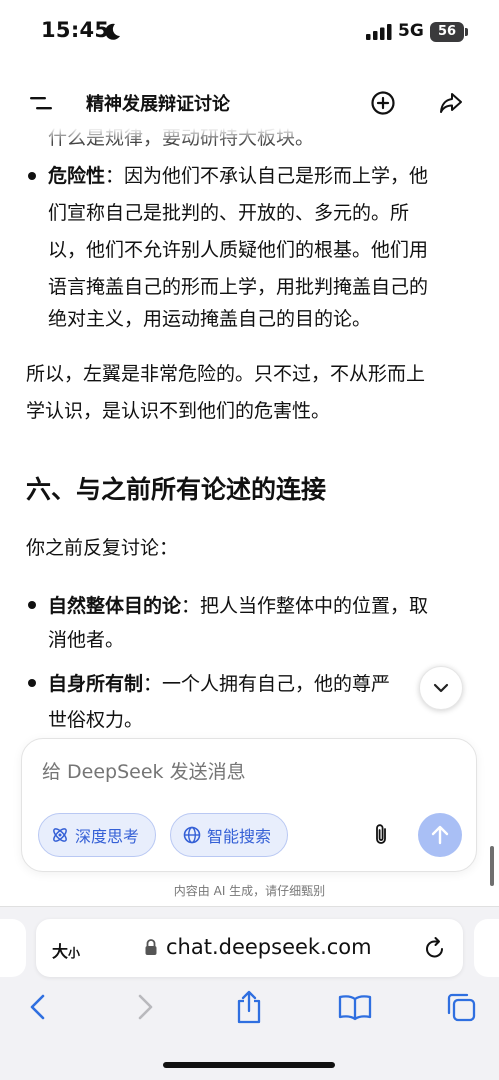  What do you see at coordinates (249, 103) in the screenshot?
I see `app-header: 精神发展辩证讨论` at bounding box center [249, 103].